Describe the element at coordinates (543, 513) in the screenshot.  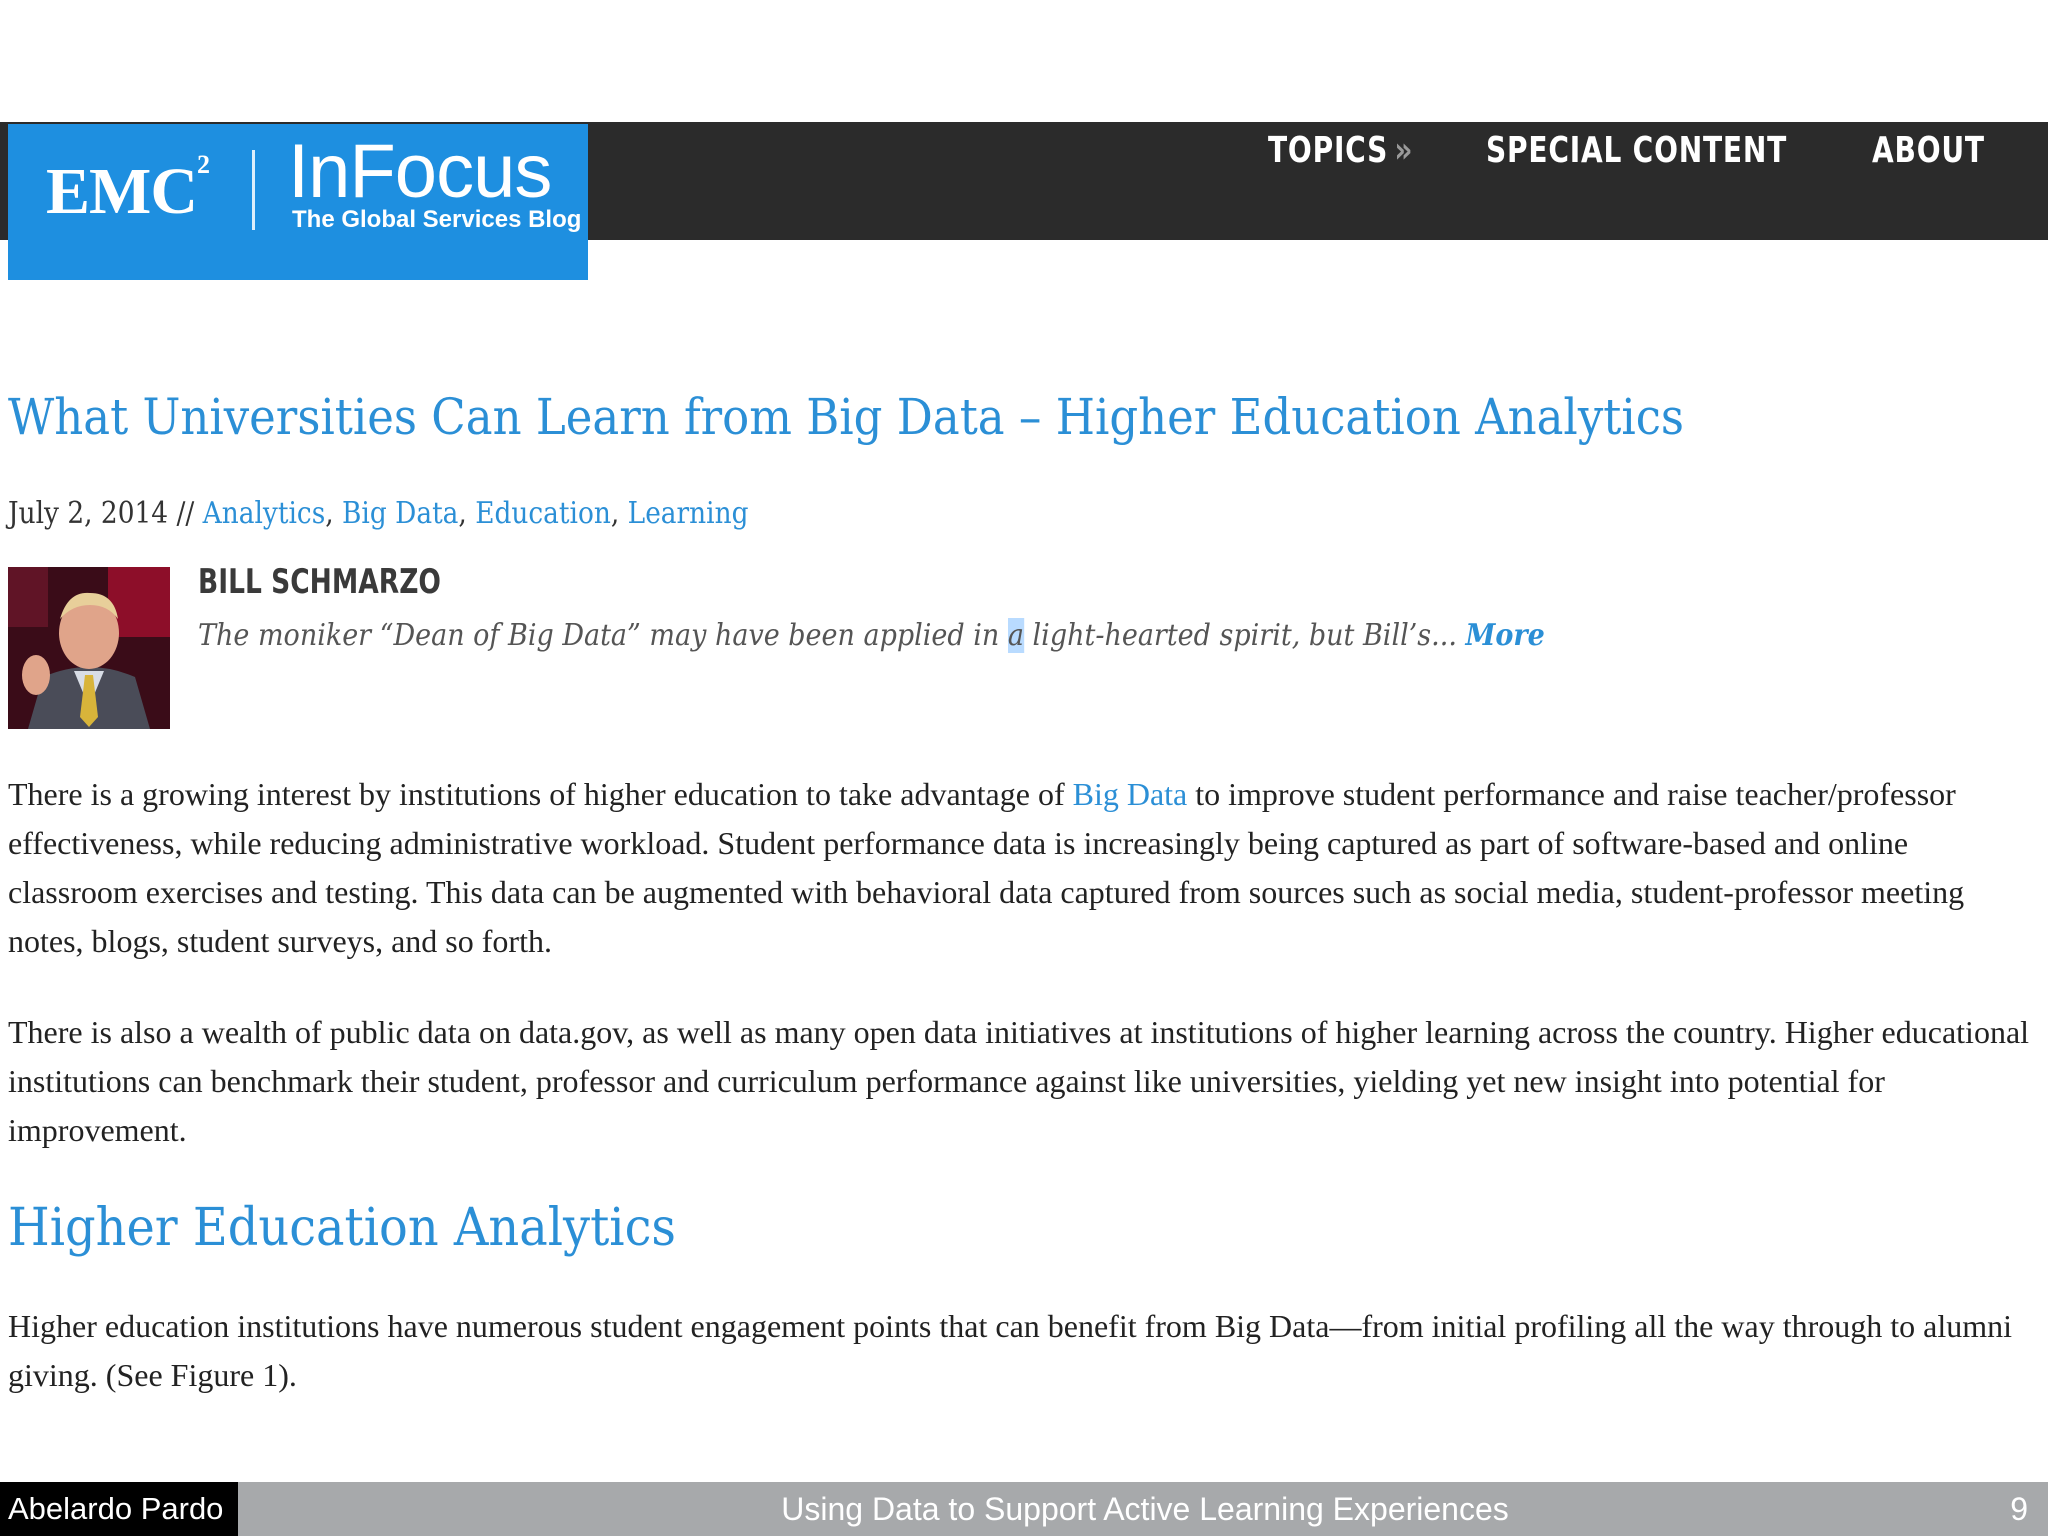
I see `tag-link: Education` at that location.